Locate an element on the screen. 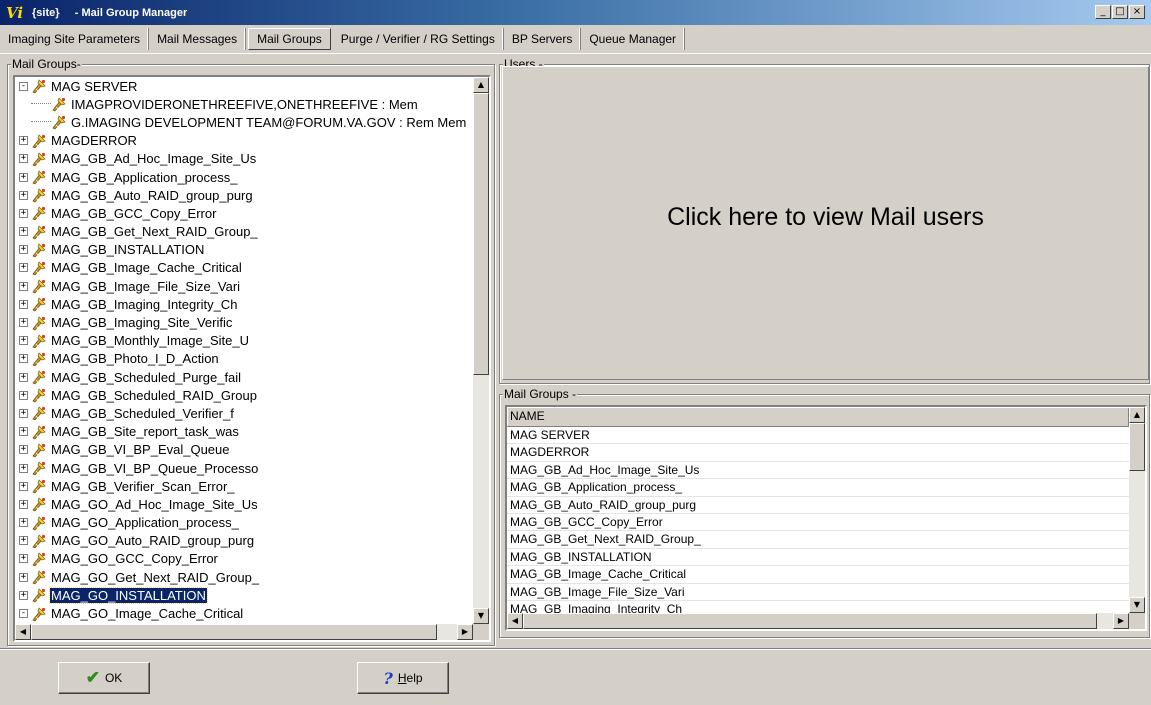 This screenshot has width=1151, height=705. grid-row: MAG SERVER is located at coordinates (818, 436).